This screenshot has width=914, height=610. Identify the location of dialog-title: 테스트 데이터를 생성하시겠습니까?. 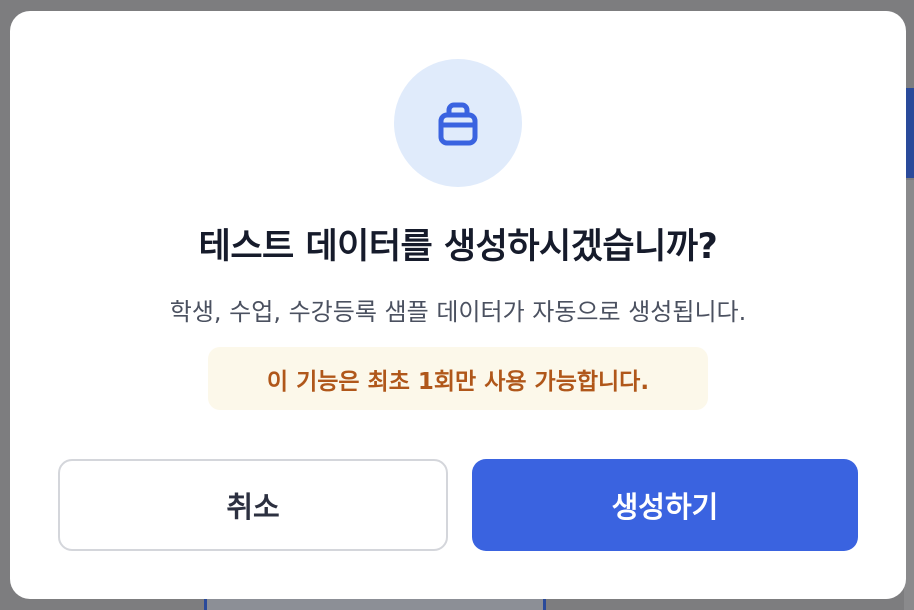
(458, 247).